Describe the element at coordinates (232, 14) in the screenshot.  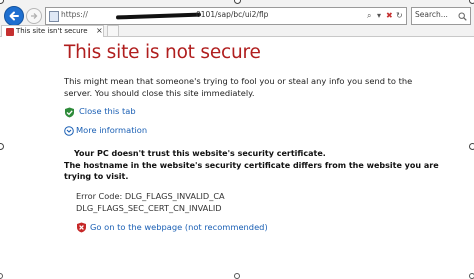
I see `address-path: 0101/sap/bc/ui2/flp` at that location.